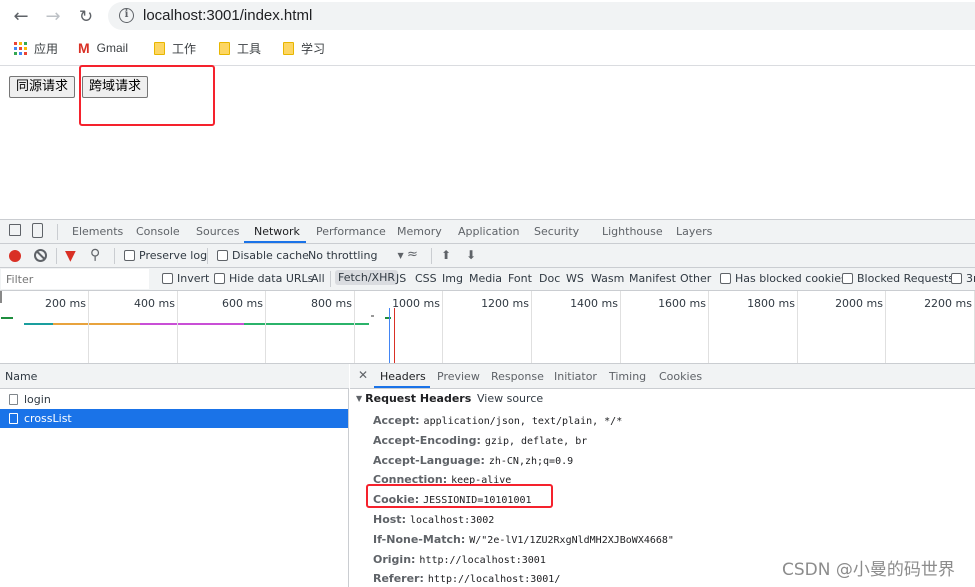  I want to click on third-party-checkbox: 3r, so click(963, 278).